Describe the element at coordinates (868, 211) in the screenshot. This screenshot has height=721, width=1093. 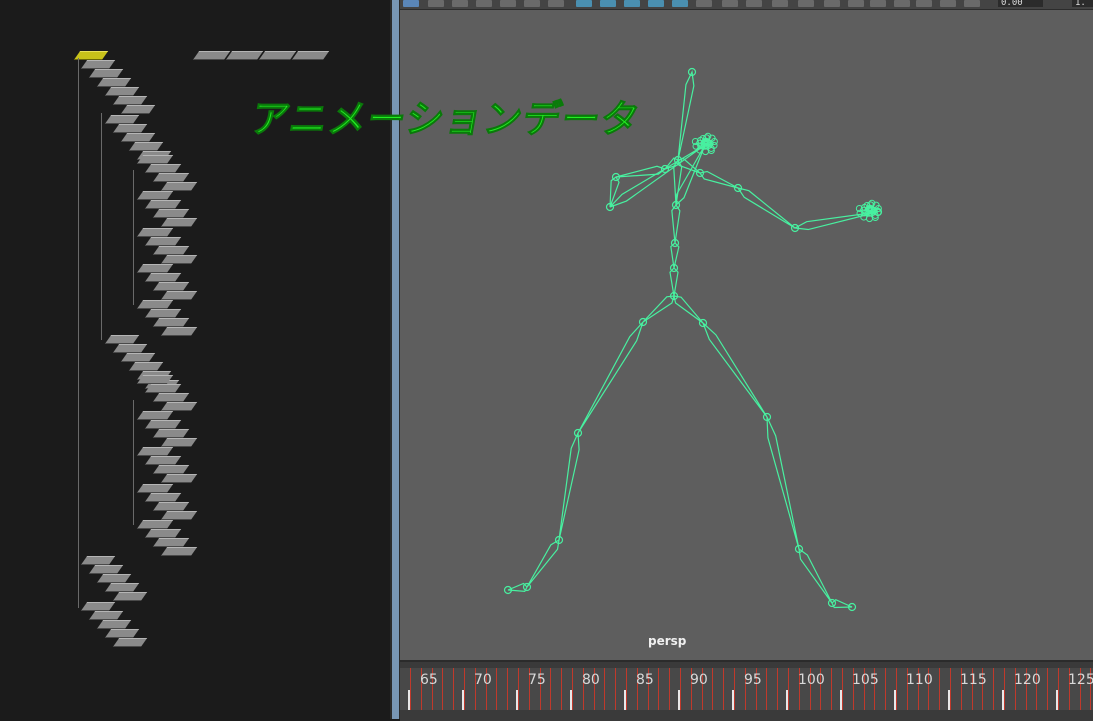
I see `right-hand-fingers` at that location.